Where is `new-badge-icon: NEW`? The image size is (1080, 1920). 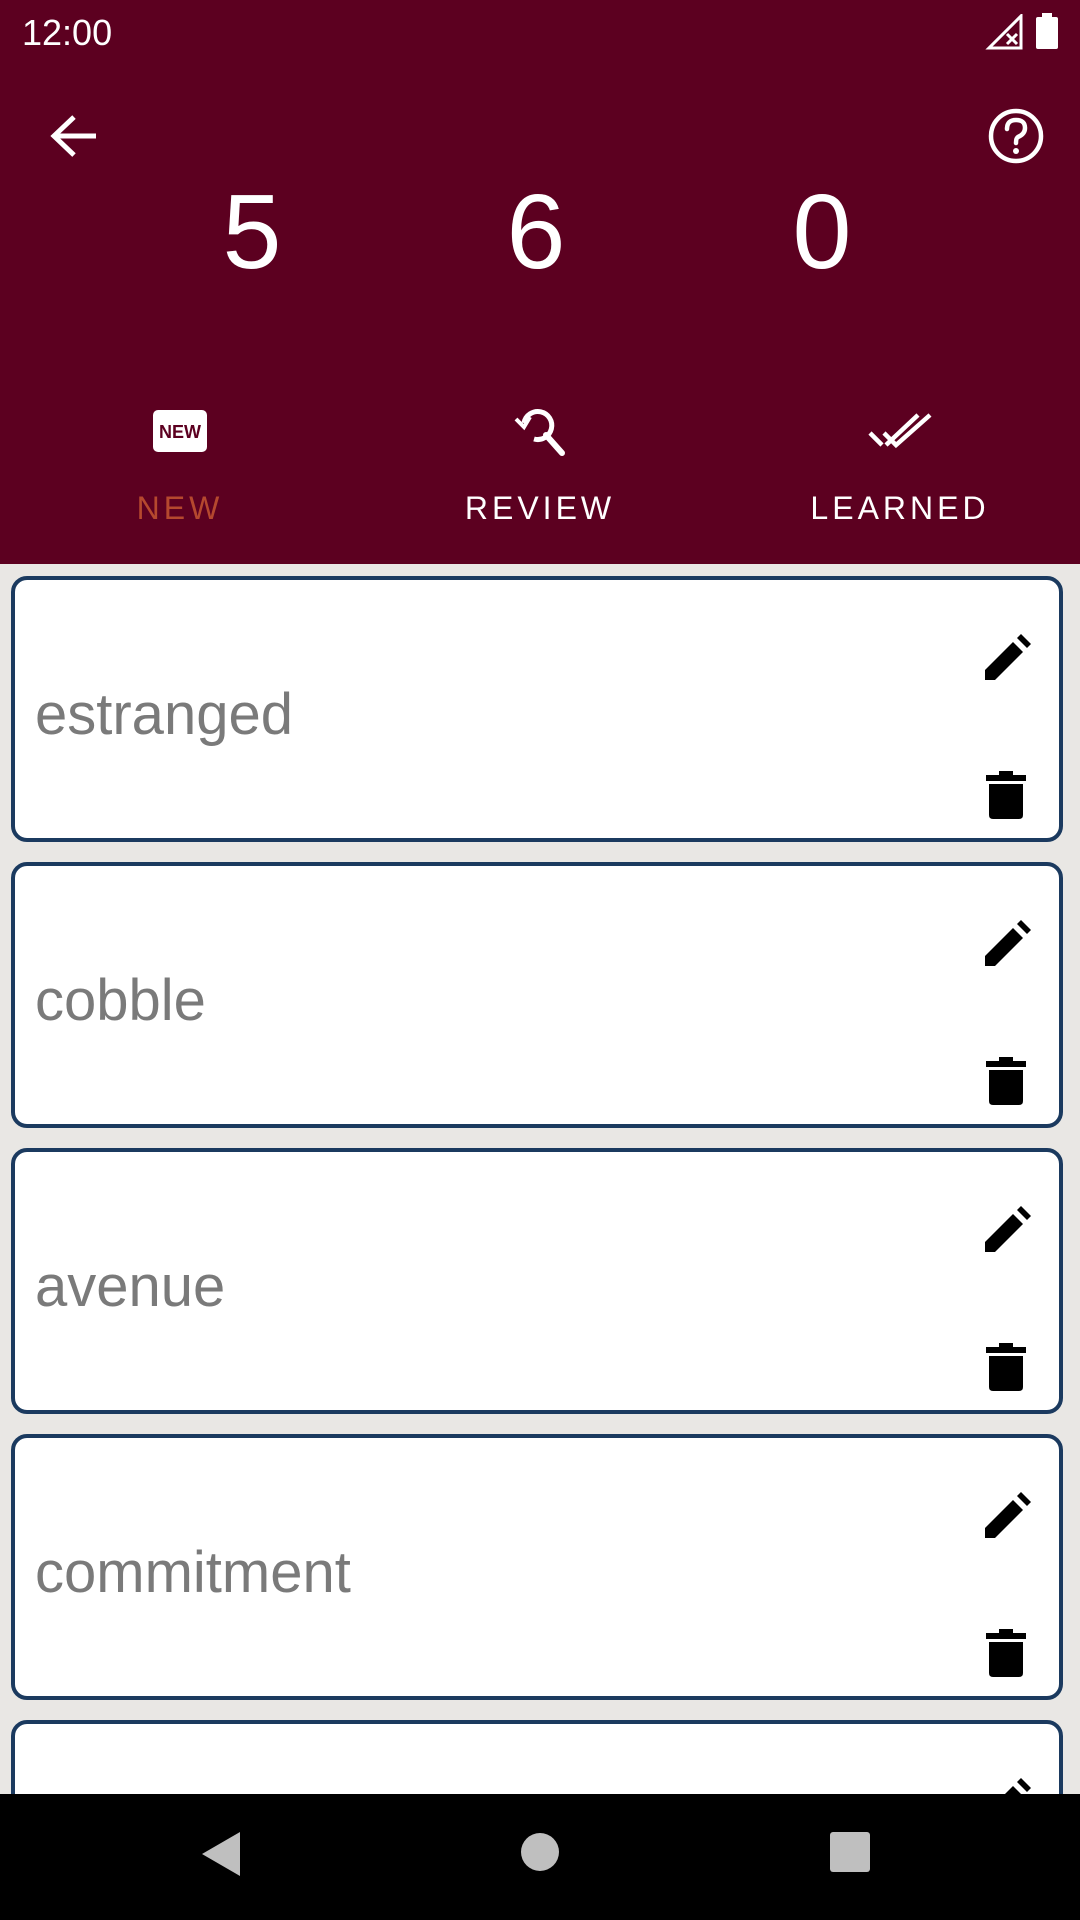
new-badge-icon: NEW is located at coordinates (180, 431).